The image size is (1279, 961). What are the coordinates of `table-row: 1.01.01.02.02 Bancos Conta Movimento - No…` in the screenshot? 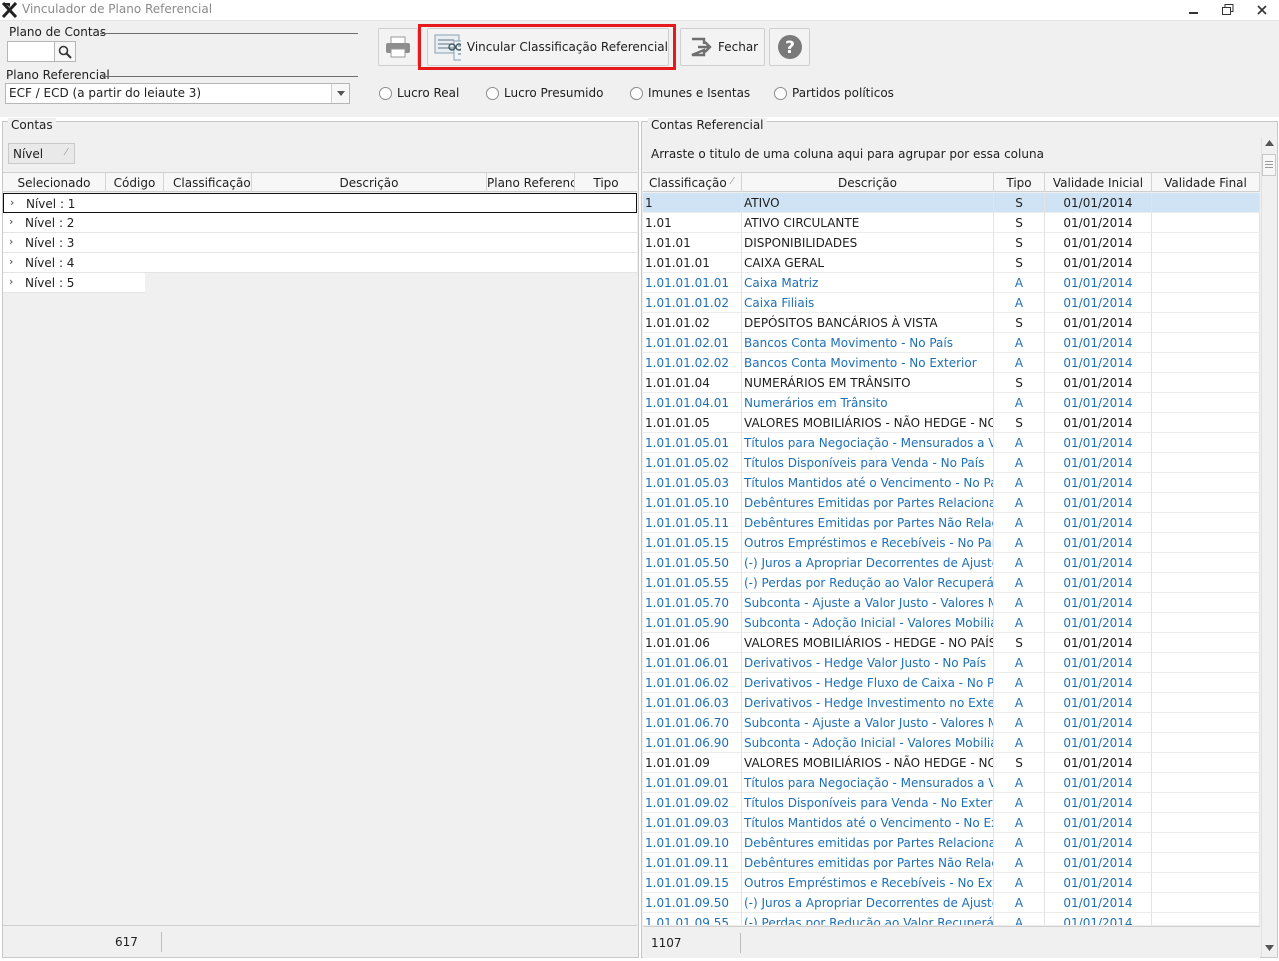 It's located at (951, 363).